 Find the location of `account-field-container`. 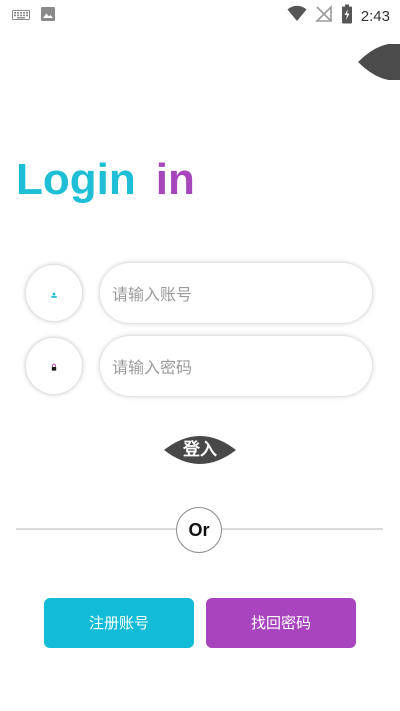

account-field-container is located at coordinates (236, 294).